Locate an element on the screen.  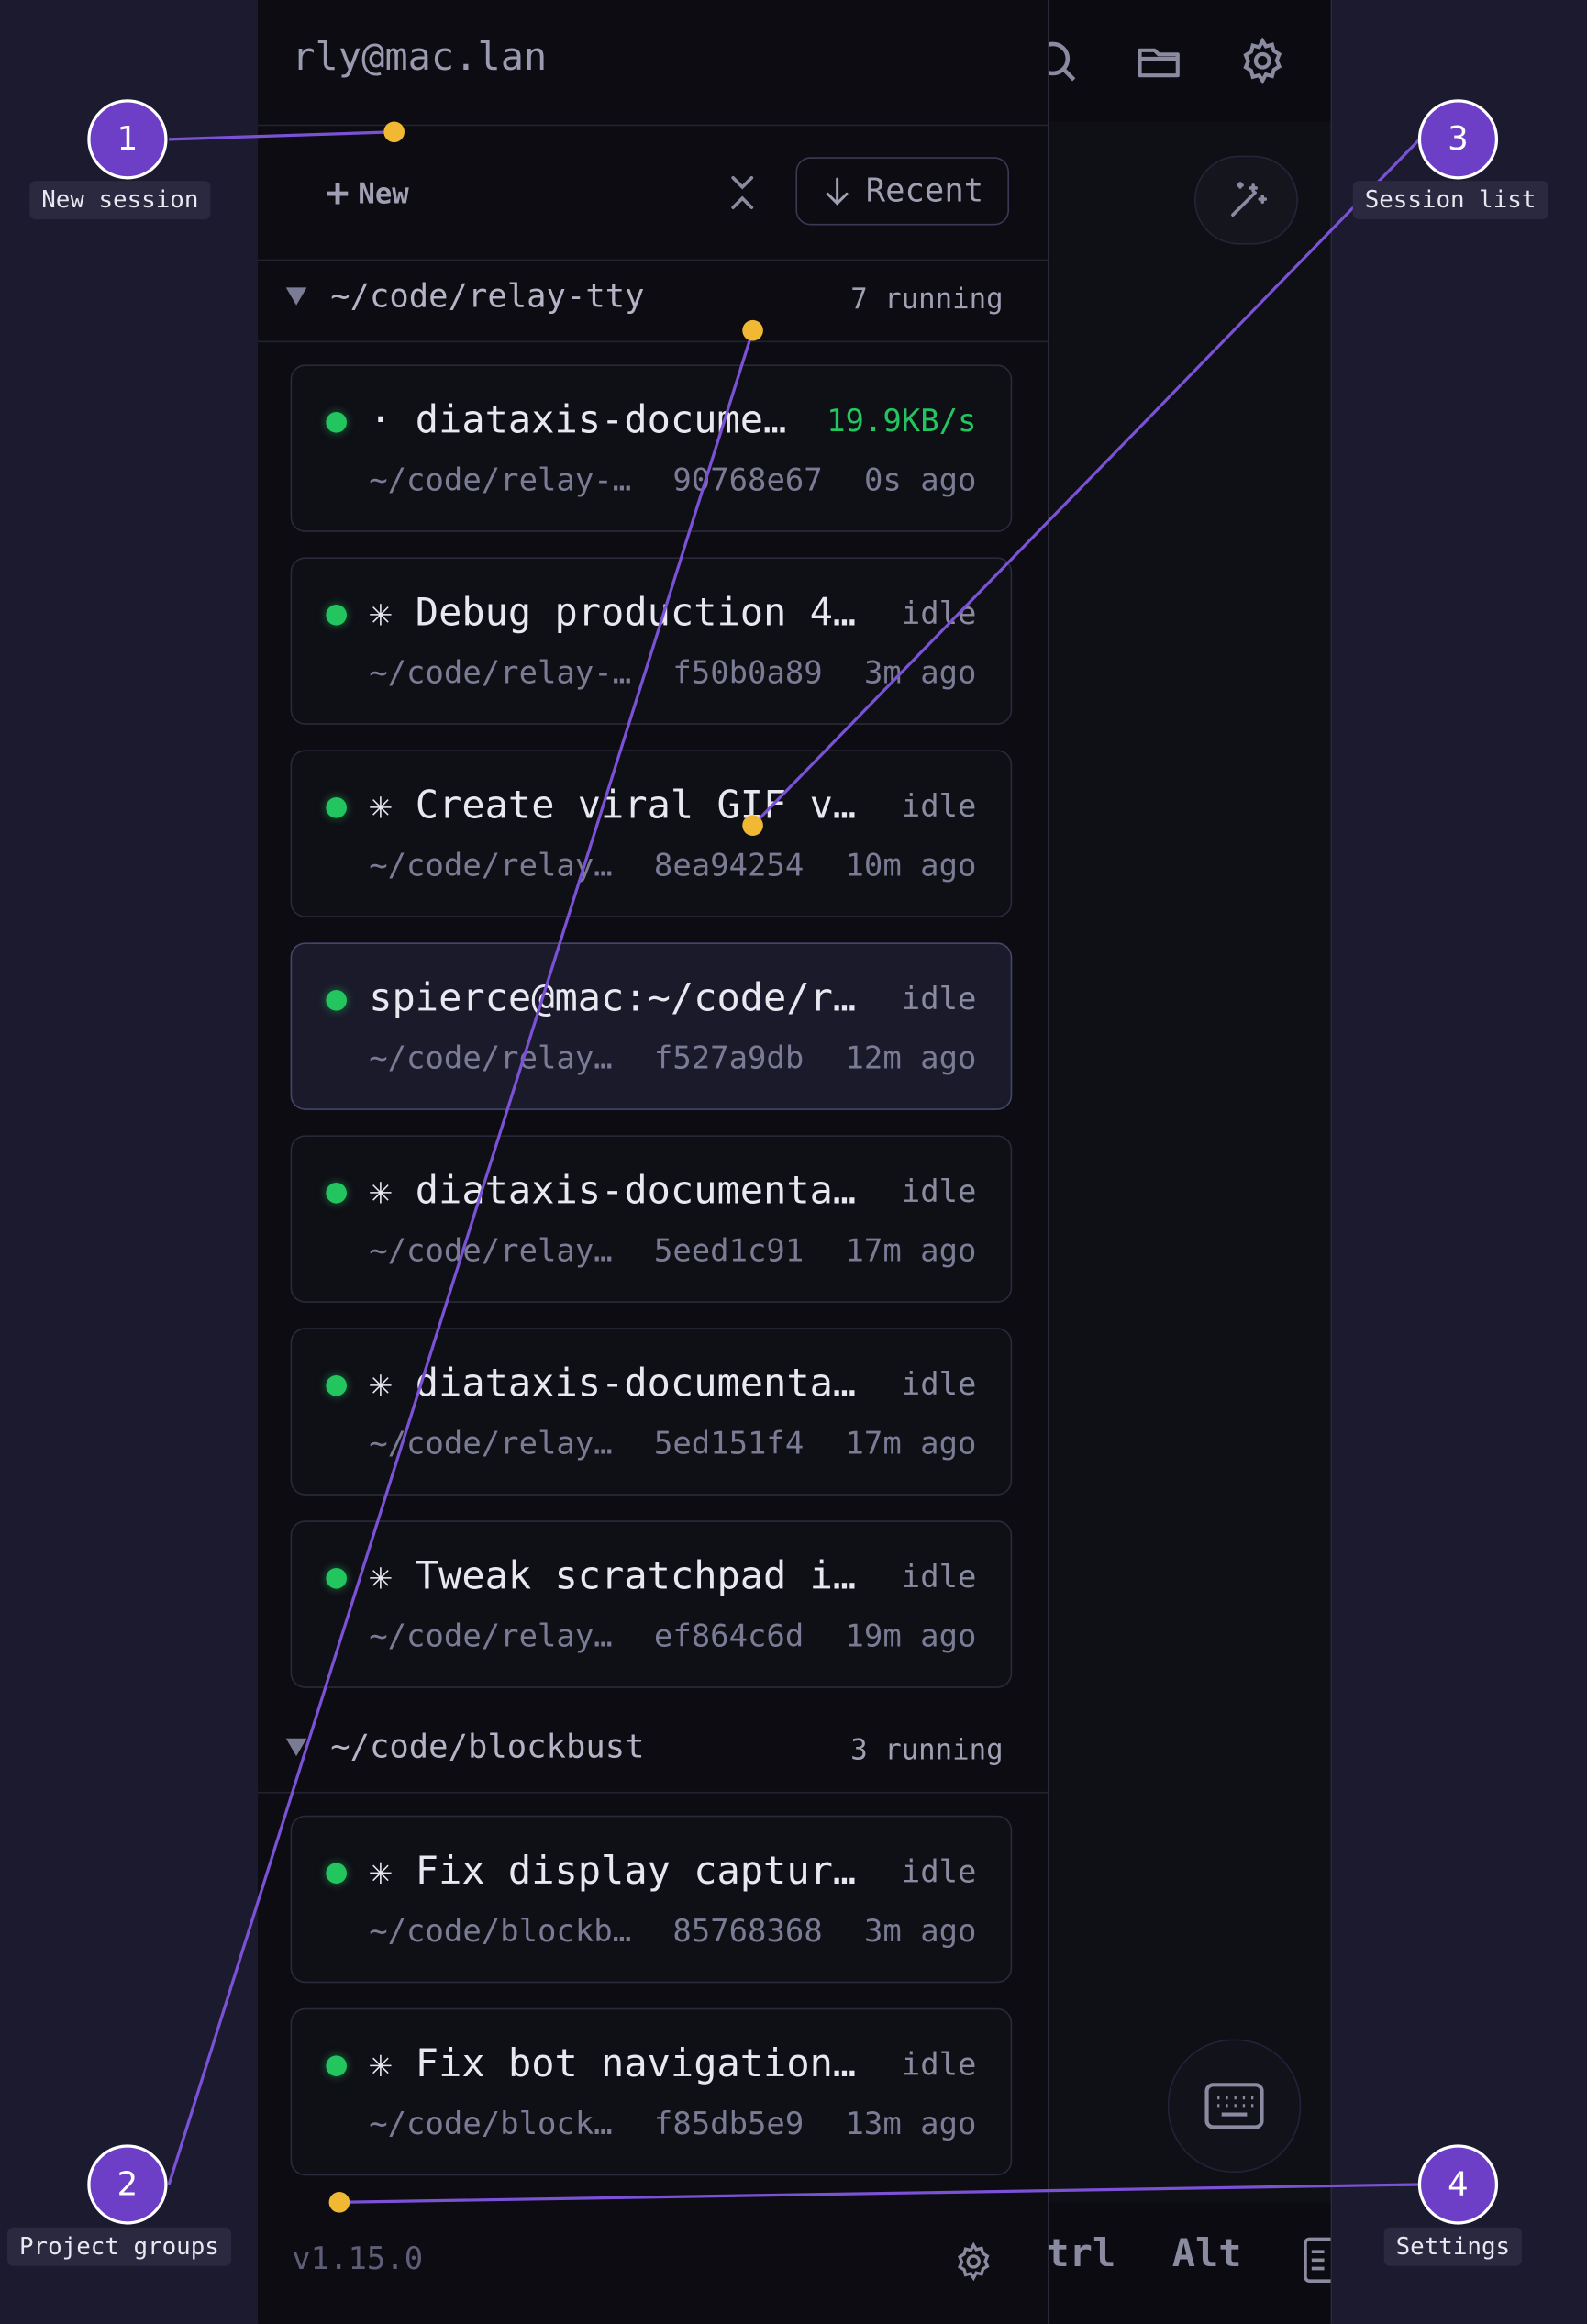
callout-badge-1: 1 is located at coordinates (127, 139).